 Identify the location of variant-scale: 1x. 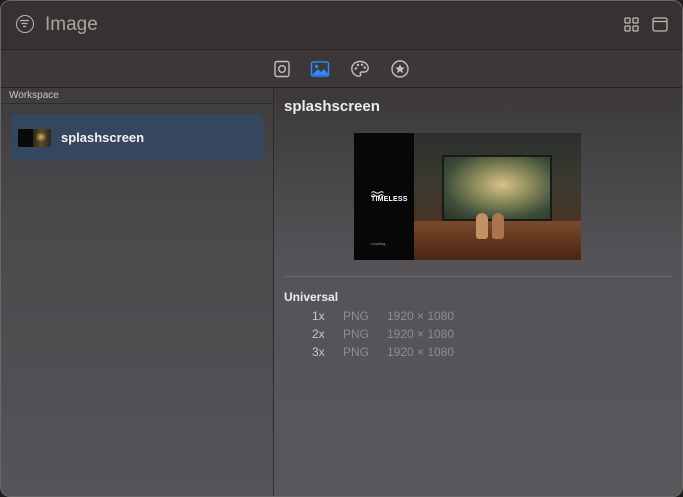
(318, 316).